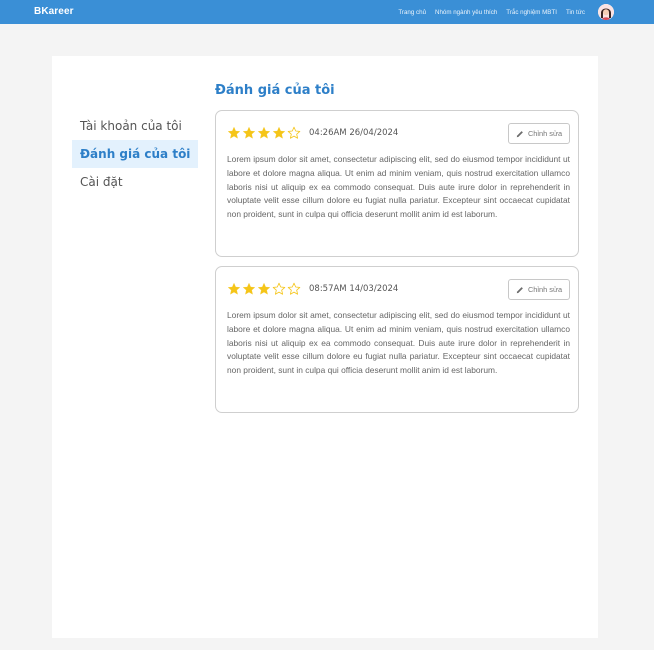  What do you see at coordinates (606, 12) in the screenshot?
I see `user-avatar-icon` at bounding box center [606, 12].